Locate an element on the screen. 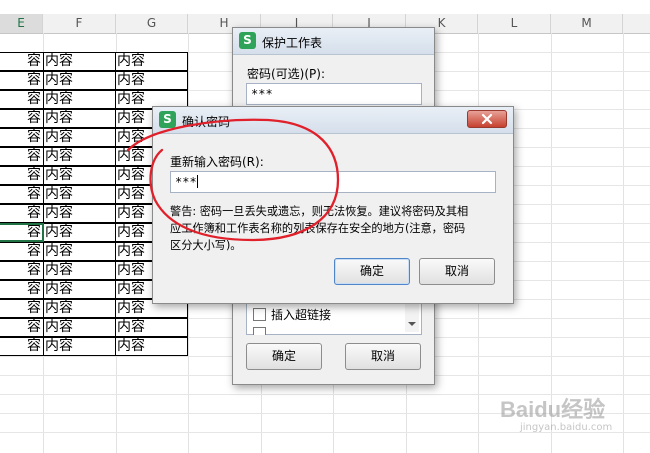 This screenshot has height=453, width=650. confirm-cancel-button: 取消 is located at coordinates (457, 271).